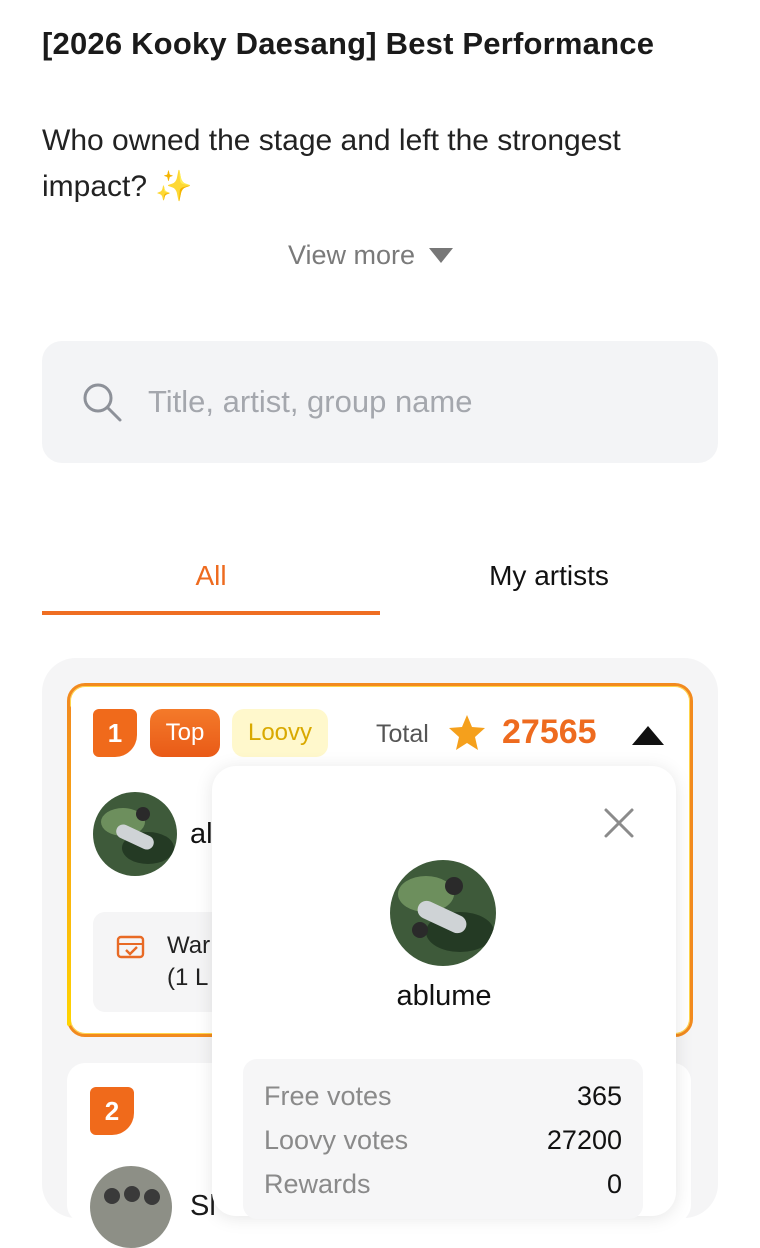 This screenshot has width=760, height=1248. I want to click on info-text: War (1 L, so click(189, 961).